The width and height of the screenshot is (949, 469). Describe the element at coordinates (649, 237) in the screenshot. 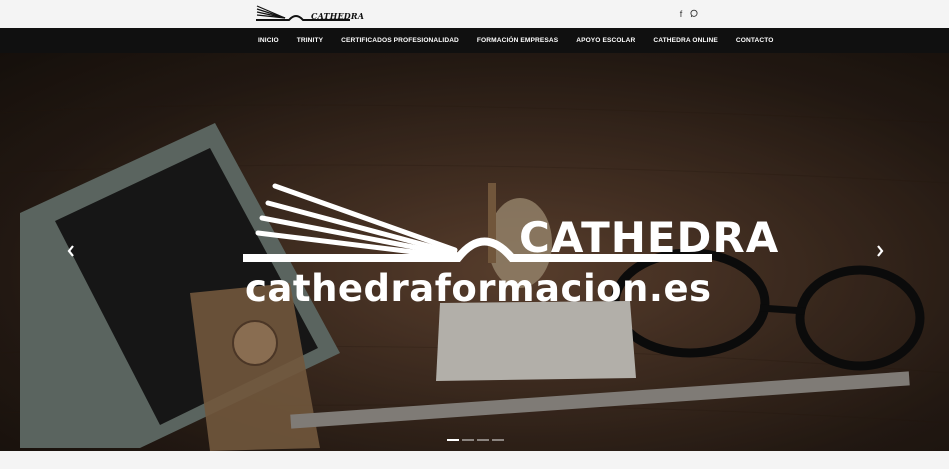

I see `hero-title: CATHEDRA` at that location.